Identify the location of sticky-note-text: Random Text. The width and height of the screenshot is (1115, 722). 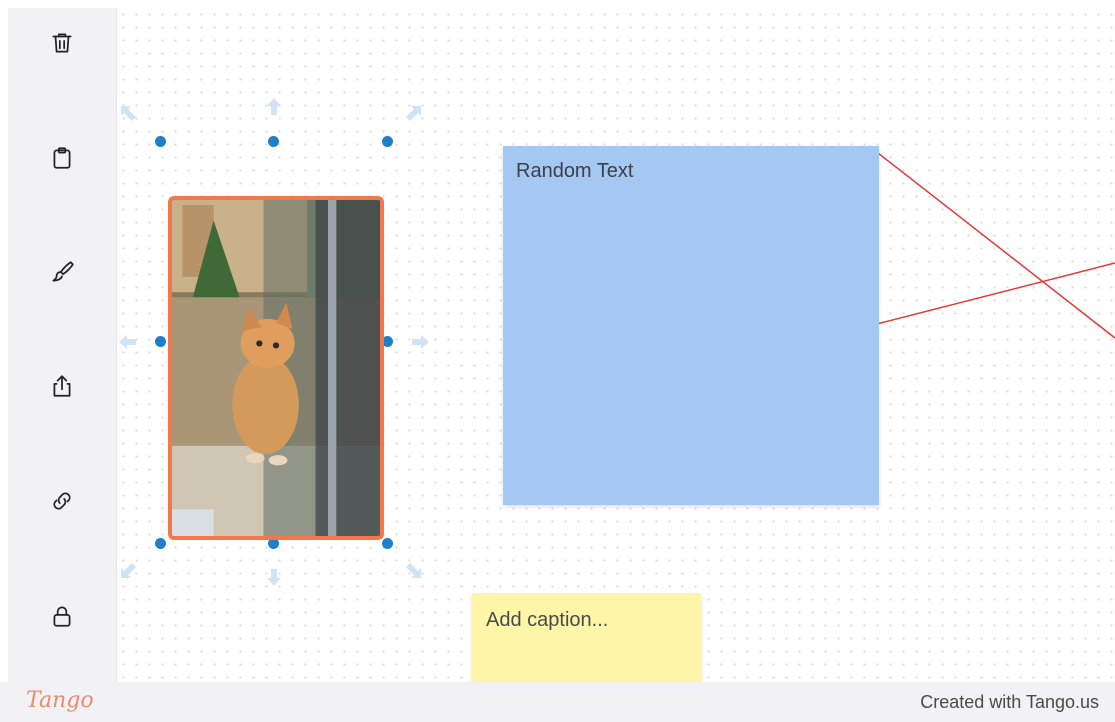
(574, 171).